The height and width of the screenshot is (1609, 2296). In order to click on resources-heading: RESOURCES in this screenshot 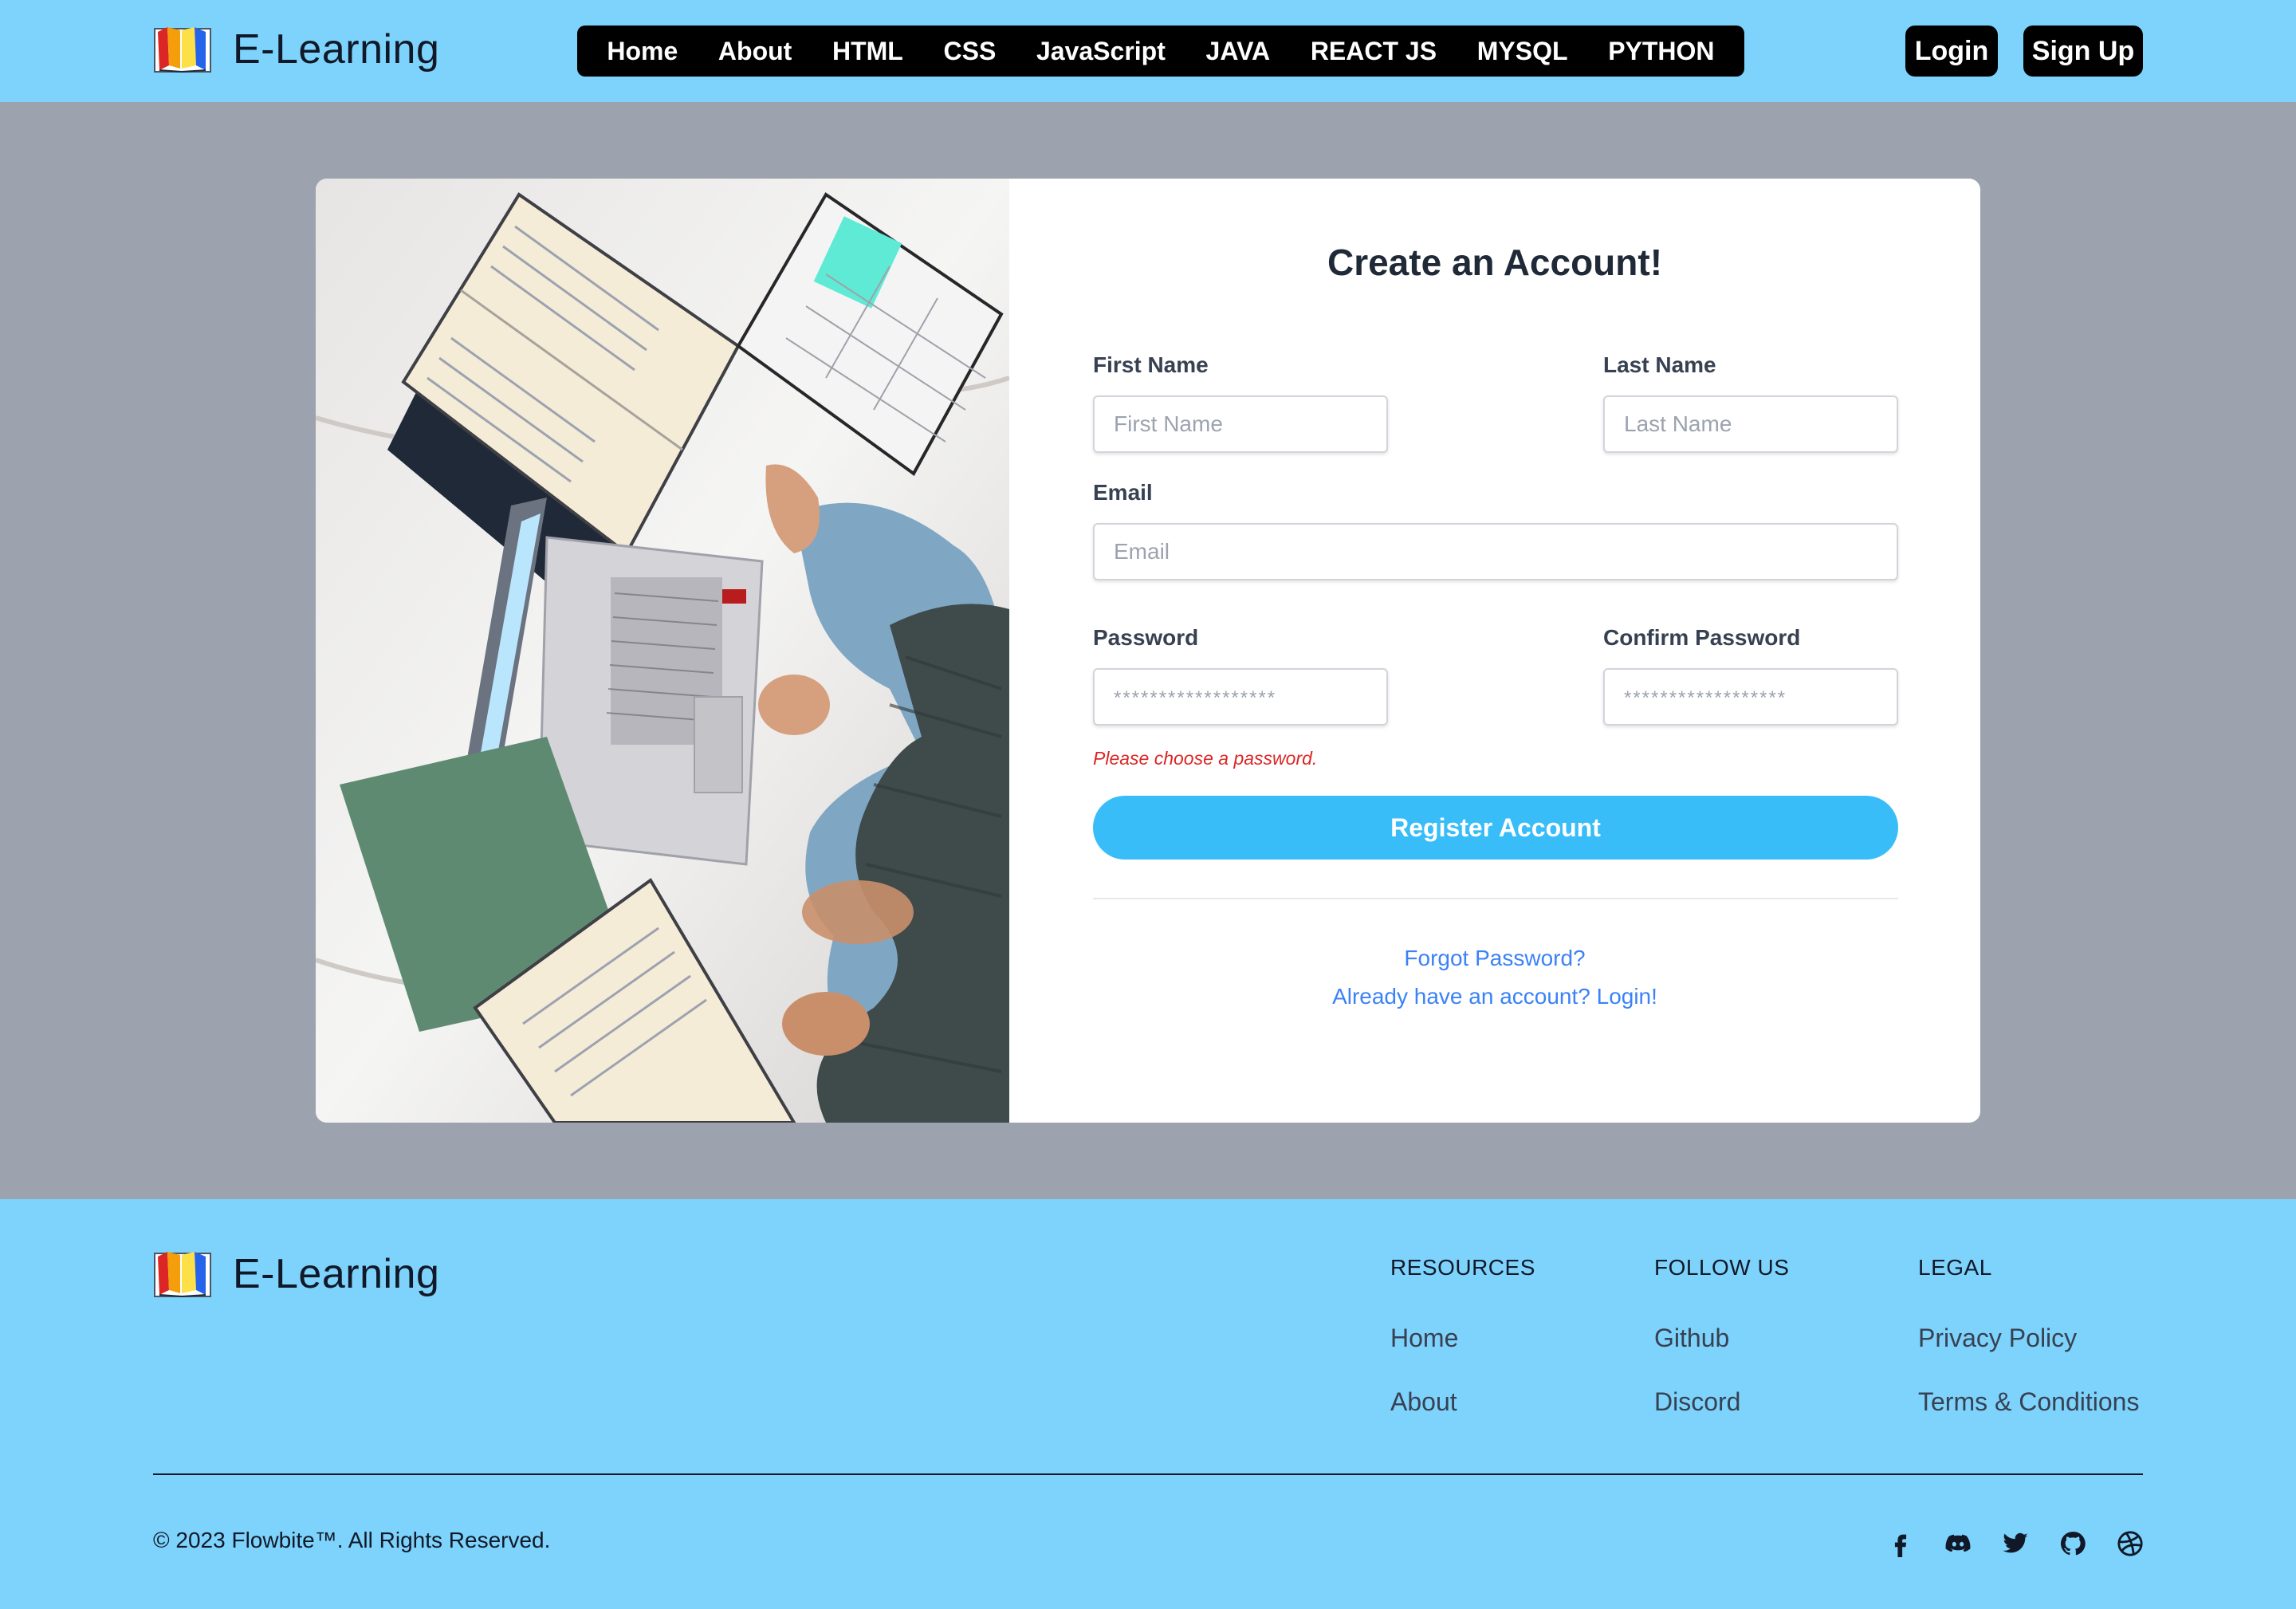, I will do `click(1462, 1267)`.